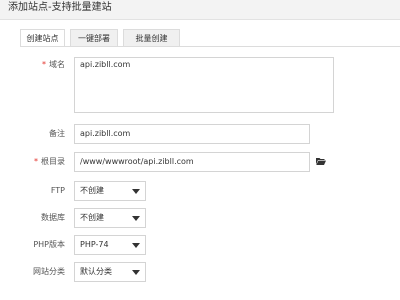  I want to click on site-category-label: 网站分类, so click(49, 271).